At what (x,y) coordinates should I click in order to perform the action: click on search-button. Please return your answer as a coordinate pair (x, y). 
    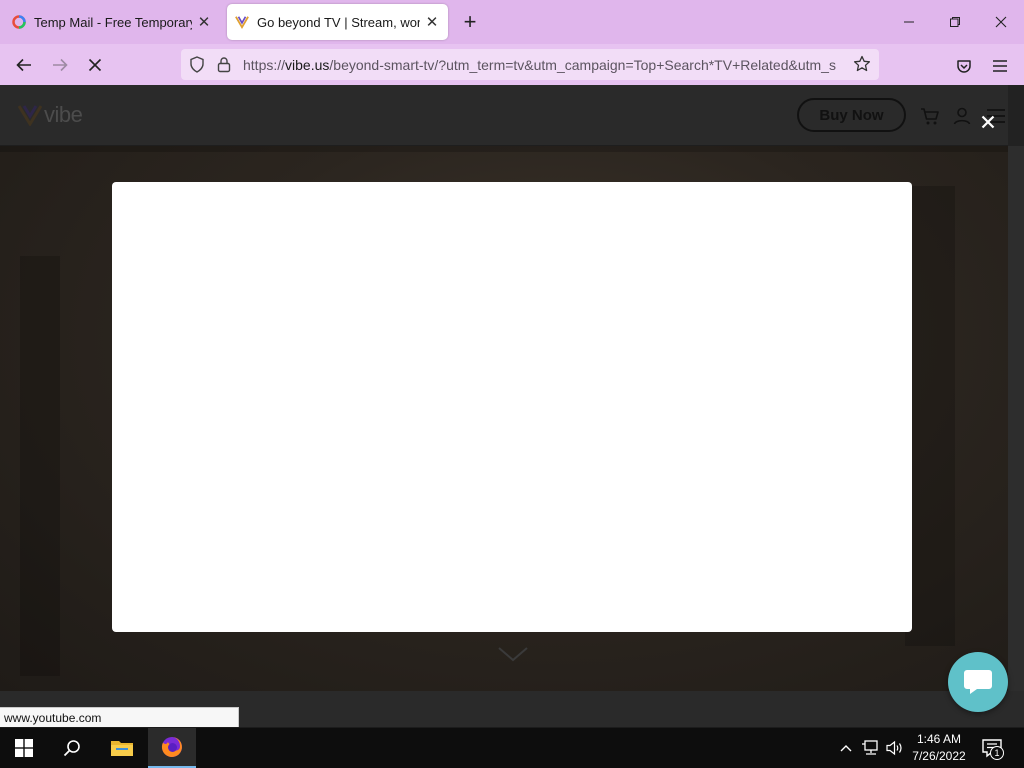
    Looking at the image, I should click on (72, 748).